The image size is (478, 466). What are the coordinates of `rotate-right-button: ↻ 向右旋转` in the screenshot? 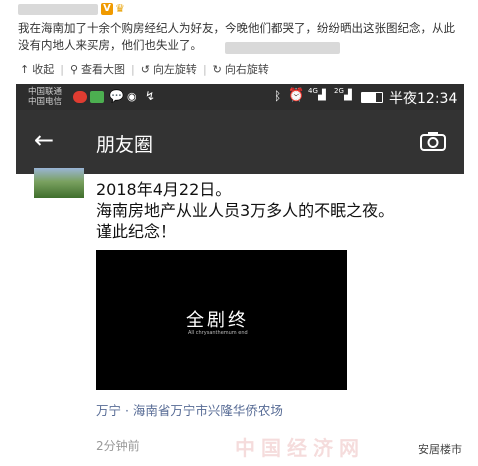 It's located at (241, 69).